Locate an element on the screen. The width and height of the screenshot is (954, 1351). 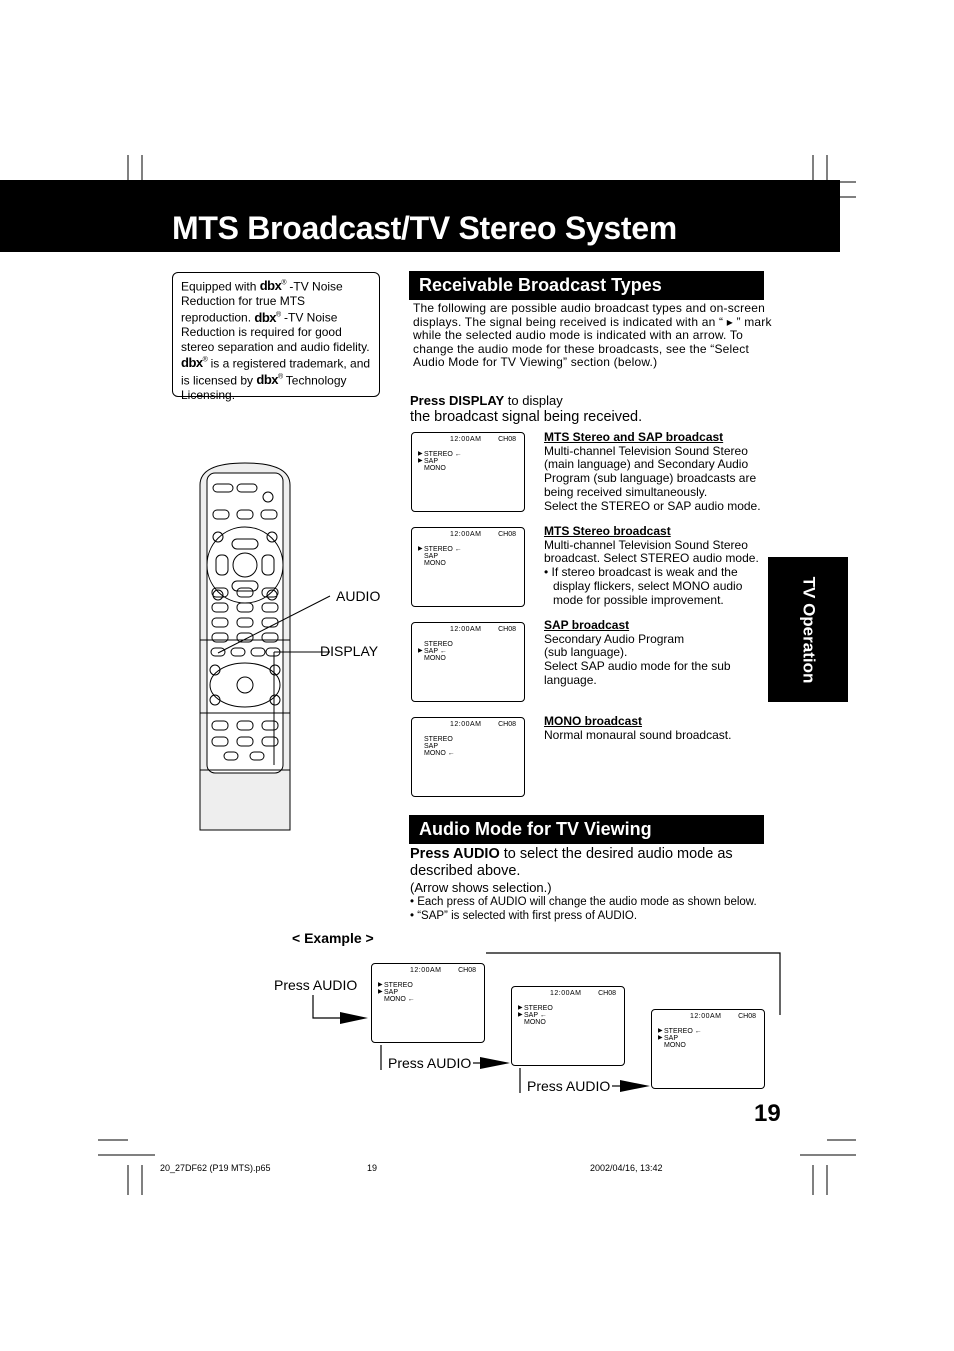
footer-file: 20_27DF62 (P19 MTS).p65 is located at coordinates (215, 1168).